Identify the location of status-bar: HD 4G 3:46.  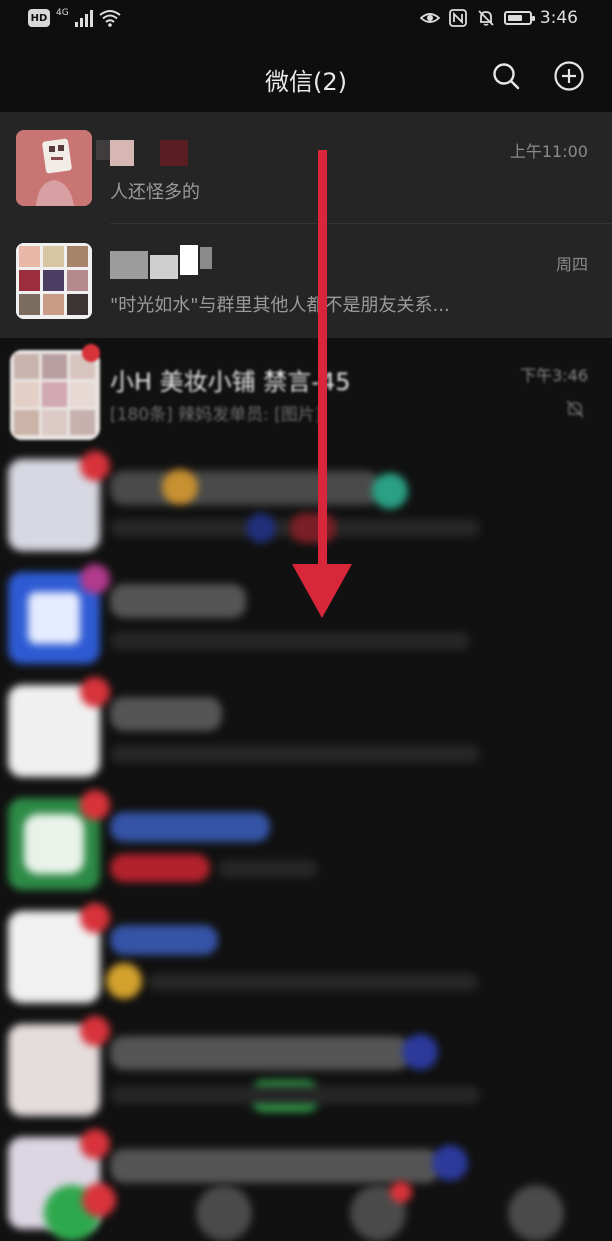
(306, 20).